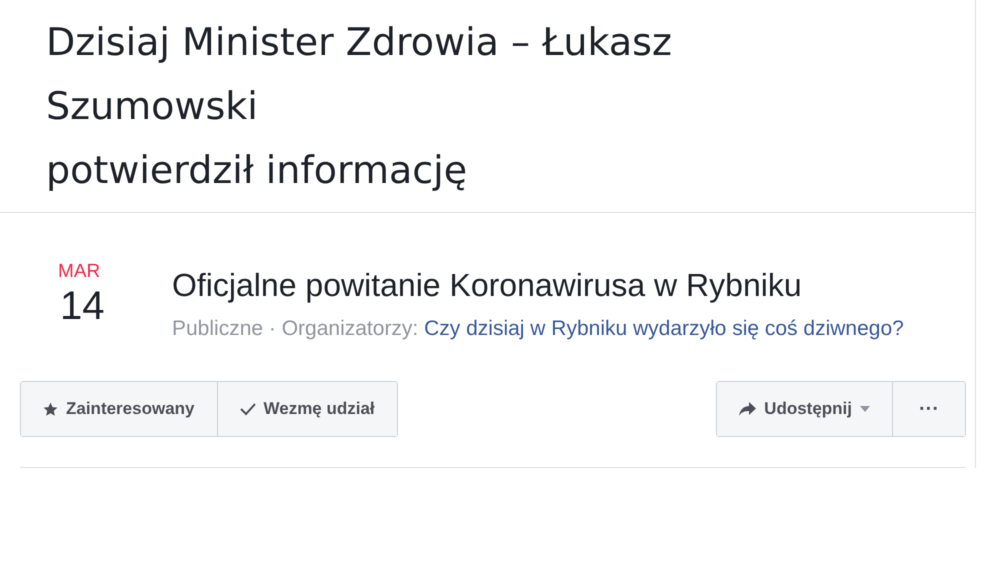 The height and width of the screenshot is (568, 995). Describe the element at coordinates (487, 285) in the screenshot. I see `event-title: Oficjalne powitanie Koronawirusa w Rybniku` at that location.